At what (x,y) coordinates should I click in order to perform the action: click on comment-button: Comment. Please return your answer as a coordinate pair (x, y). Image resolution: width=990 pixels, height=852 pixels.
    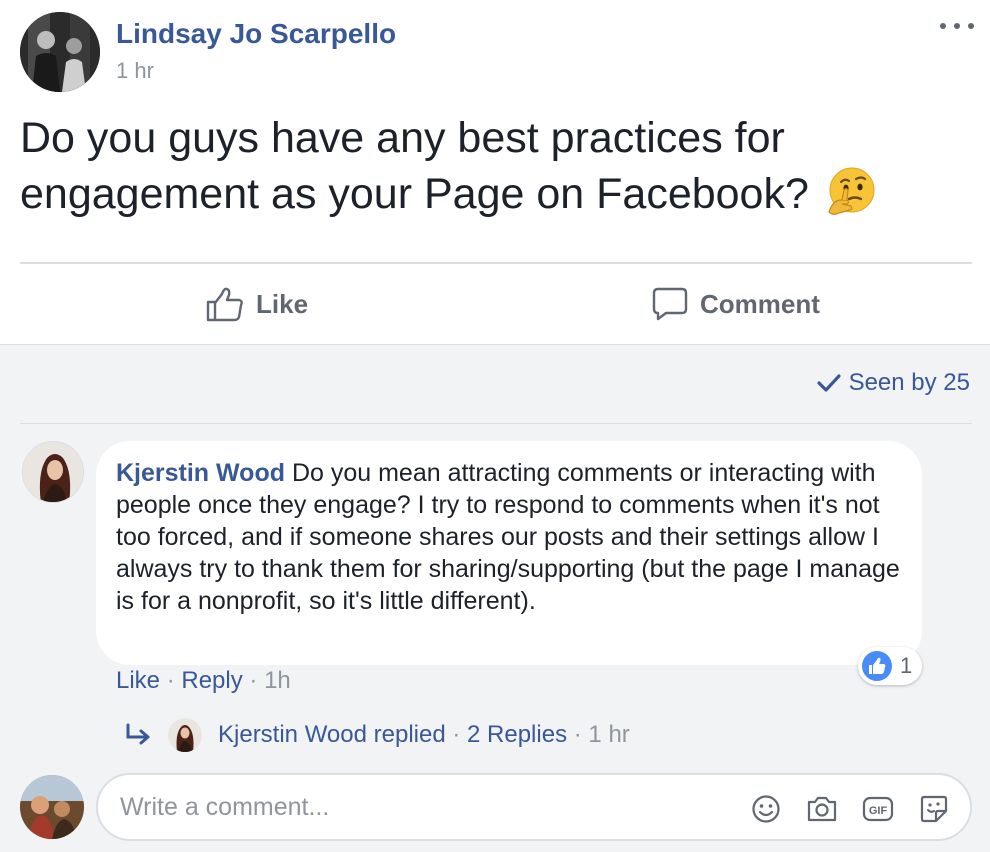
    Looking at the image, I should click on (736, 304).